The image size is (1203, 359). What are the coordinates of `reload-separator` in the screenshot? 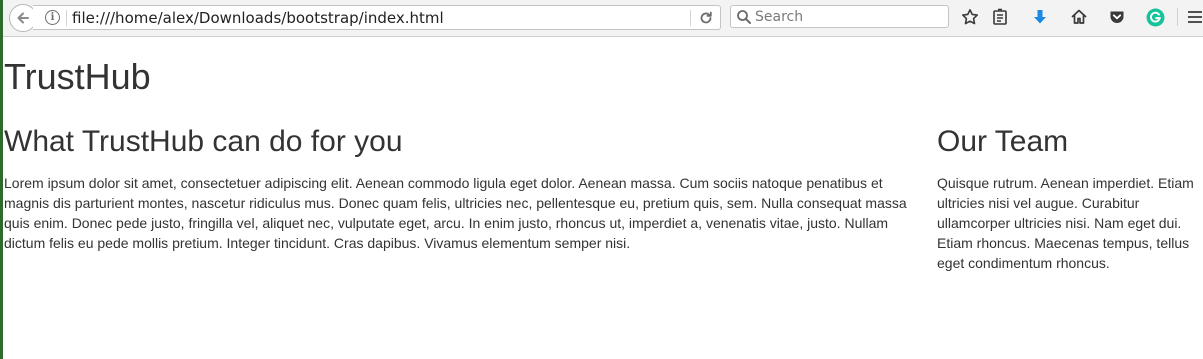 It's located at (690, 18).